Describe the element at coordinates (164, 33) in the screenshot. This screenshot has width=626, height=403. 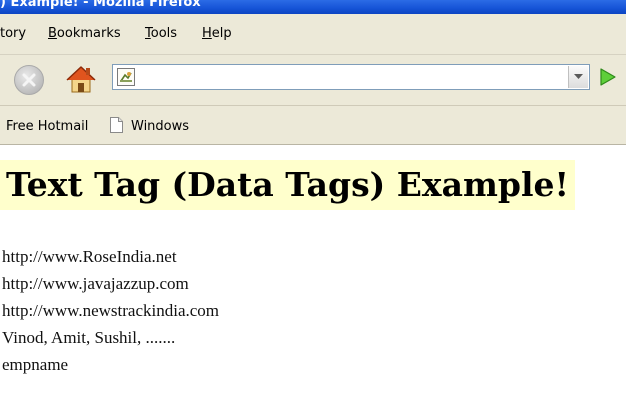
I see `menu-tools-label: ools` at that location.